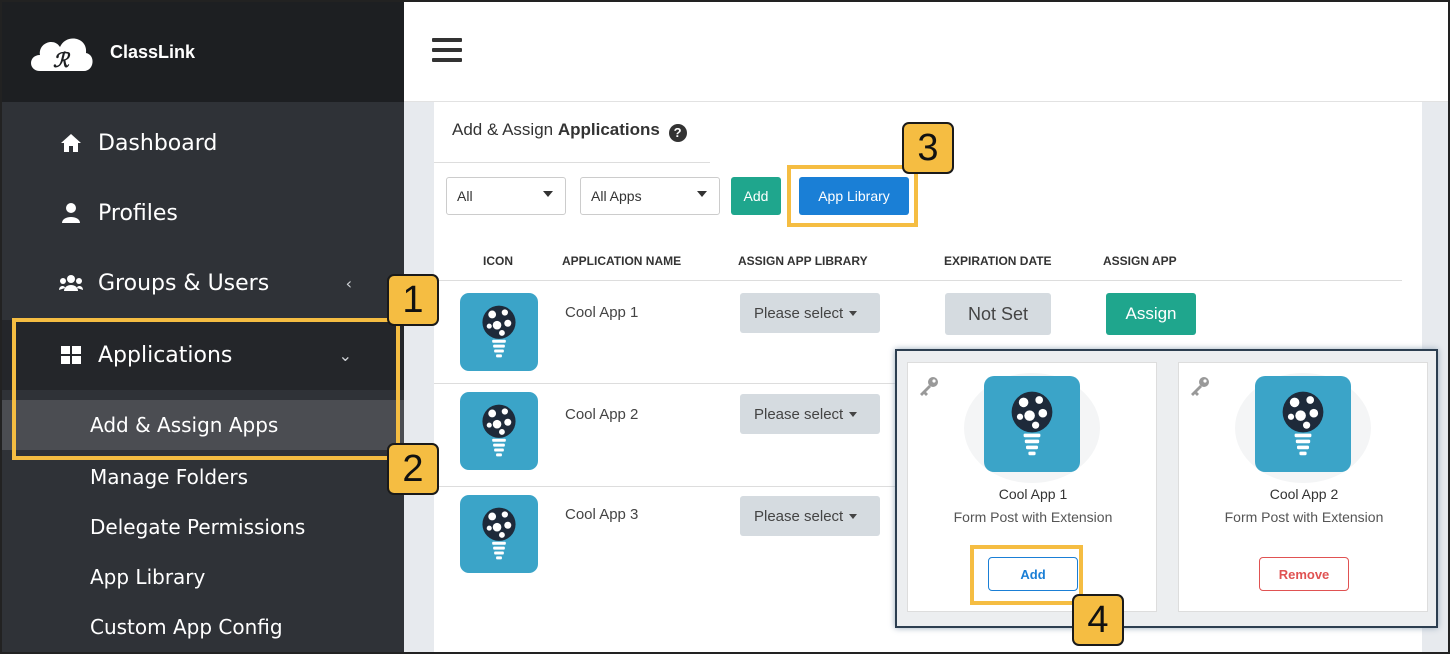  I want to click on help-icon: ?, so click(677, 133).